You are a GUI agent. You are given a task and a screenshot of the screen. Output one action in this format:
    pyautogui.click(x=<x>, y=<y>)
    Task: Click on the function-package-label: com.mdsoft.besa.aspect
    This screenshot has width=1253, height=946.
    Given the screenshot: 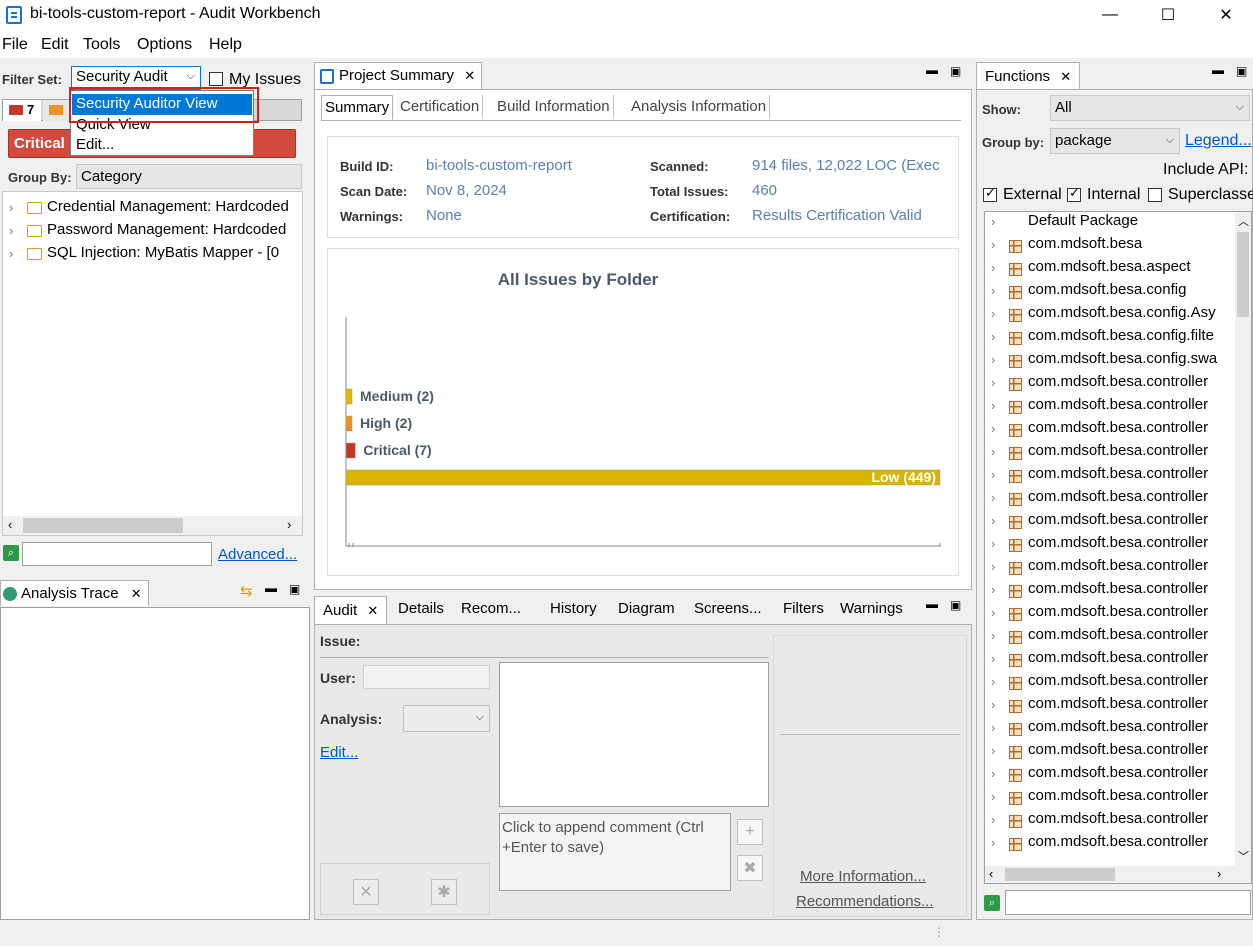 What is the action you would take?
    pyautogui.click(x=1109, y=266)
    